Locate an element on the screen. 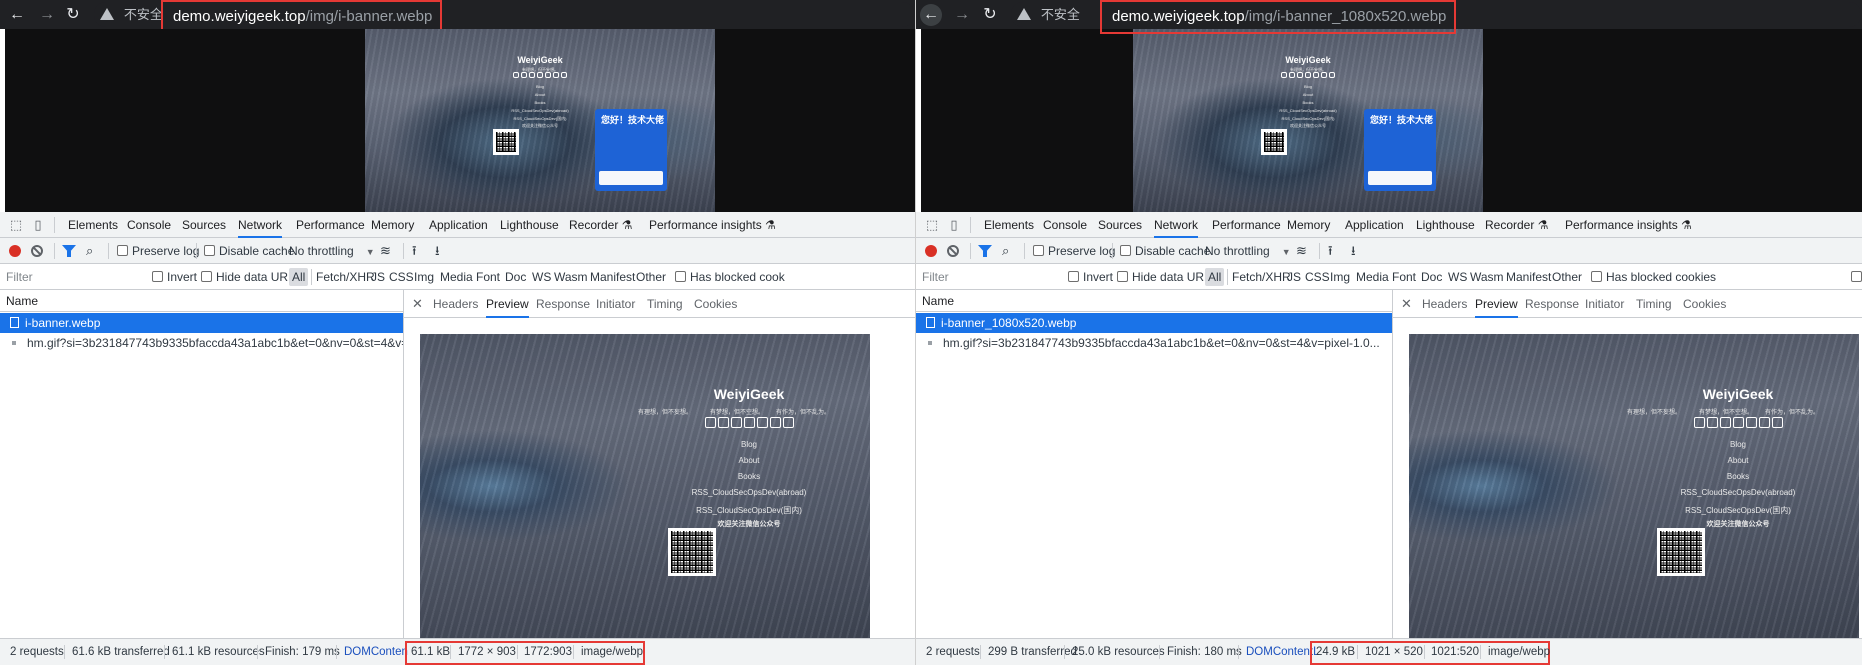 The height and width of the screenshot is (665, 1862). banner-link-blog: Blog is located at coordinates (540, 86).